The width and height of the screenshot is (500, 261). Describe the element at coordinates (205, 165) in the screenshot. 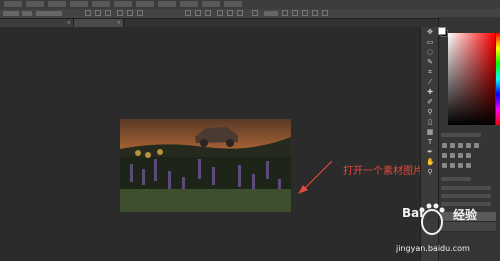

I see `opened-photo` at that location.